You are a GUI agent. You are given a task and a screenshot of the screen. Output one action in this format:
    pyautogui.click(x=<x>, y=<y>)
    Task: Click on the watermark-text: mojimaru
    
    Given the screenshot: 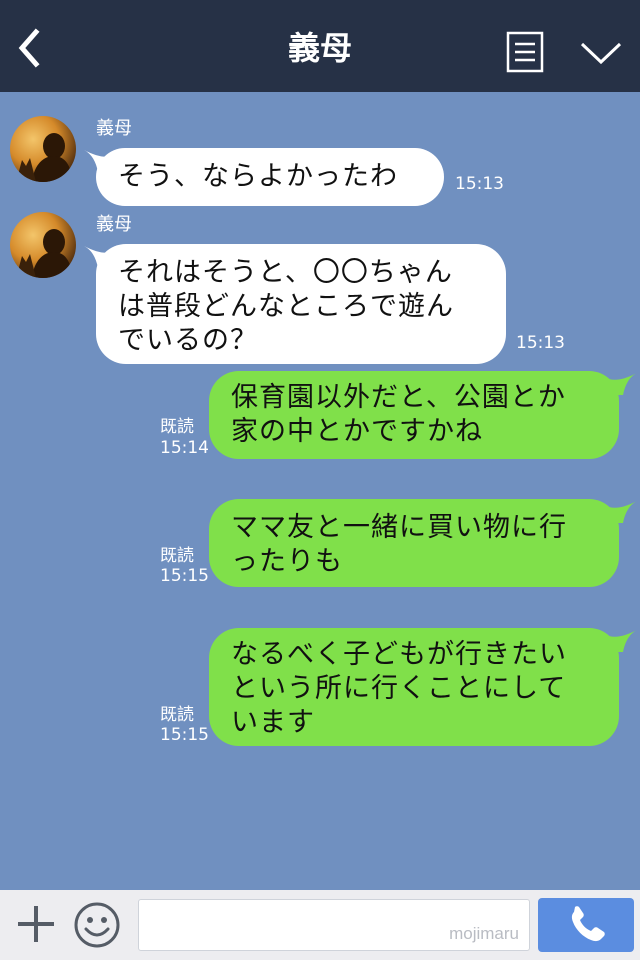 What is the action you would take?
    pyautogui.click(x=484, y=933)
    